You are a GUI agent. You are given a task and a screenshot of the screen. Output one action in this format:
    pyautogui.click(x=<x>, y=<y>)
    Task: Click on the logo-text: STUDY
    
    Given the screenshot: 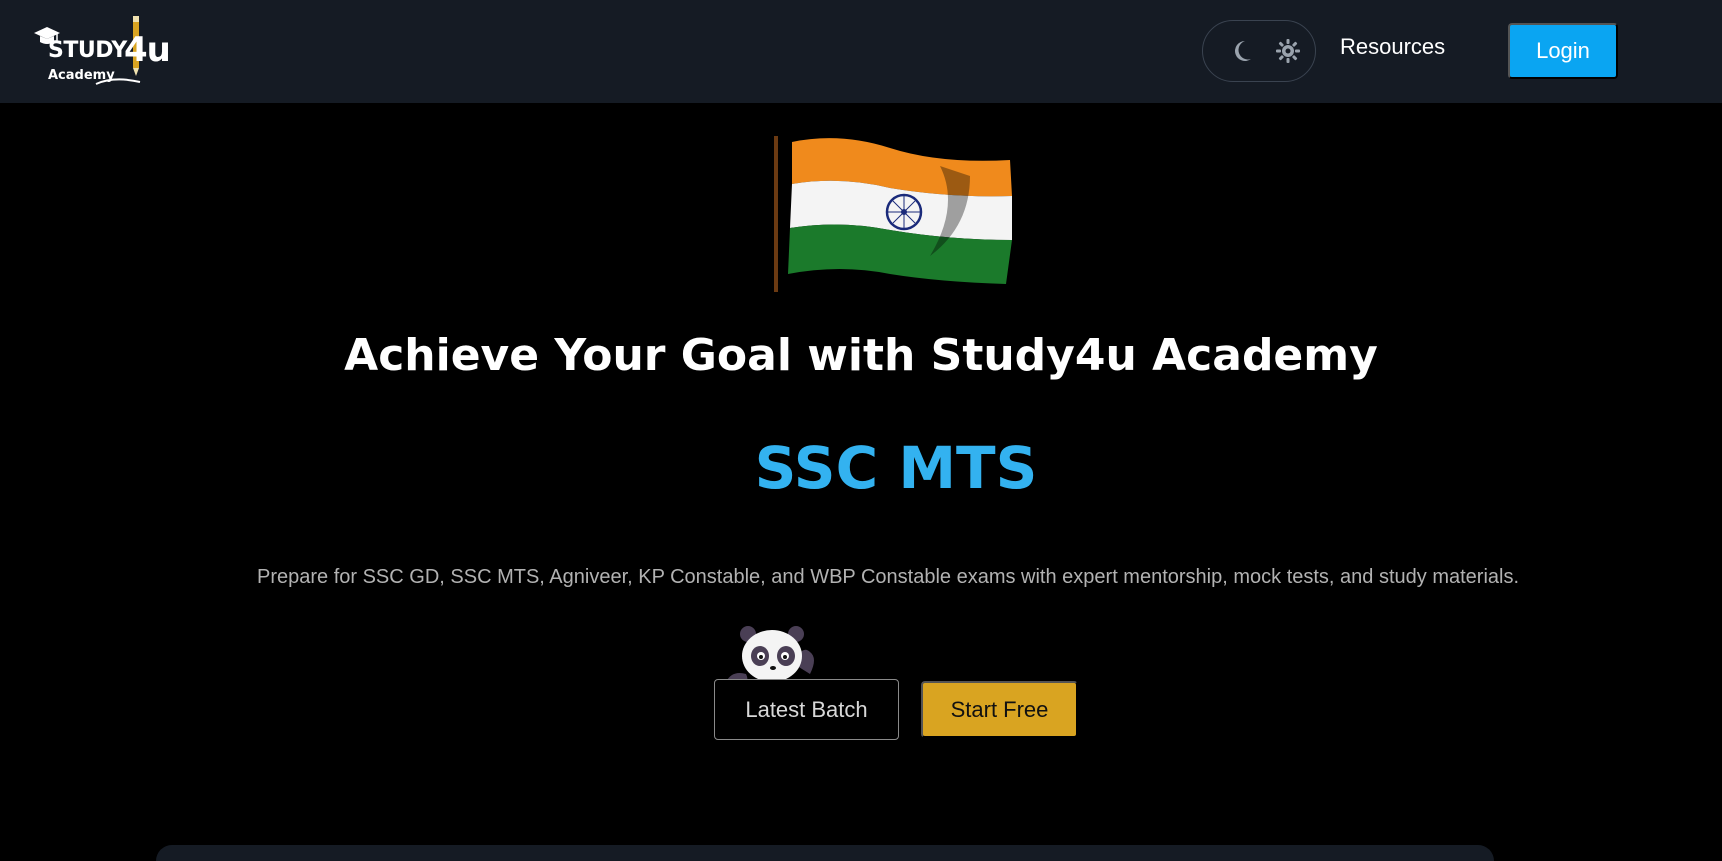 What is the action you would take?
    pyautogui.click(x=87, y=50)
    